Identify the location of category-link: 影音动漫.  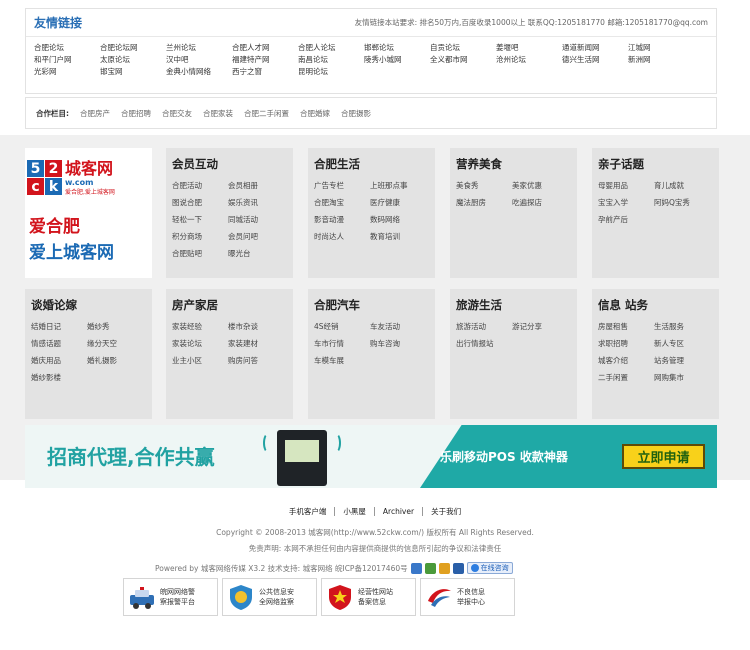
(342, 219).